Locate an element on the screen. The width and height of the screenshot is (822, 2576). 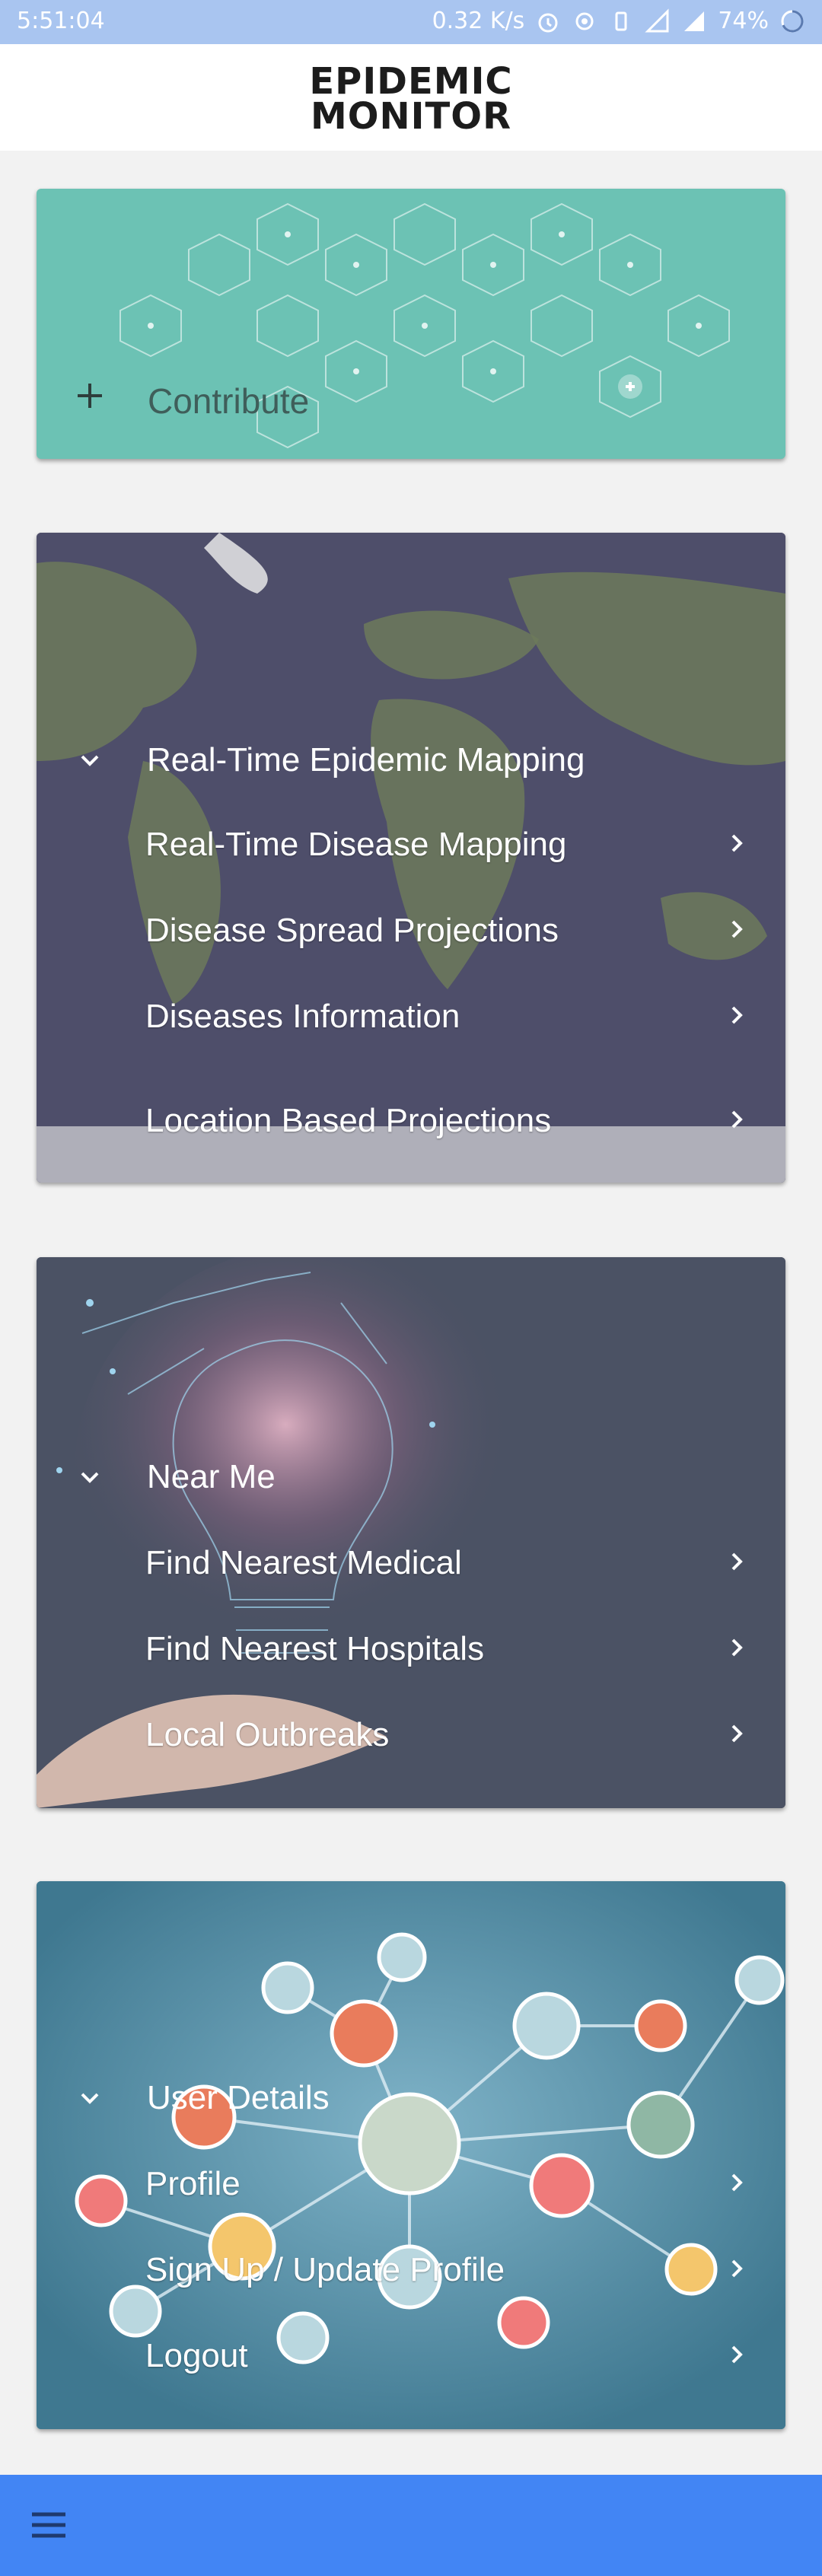
alarm-icon is located at coordinates (548, 22).